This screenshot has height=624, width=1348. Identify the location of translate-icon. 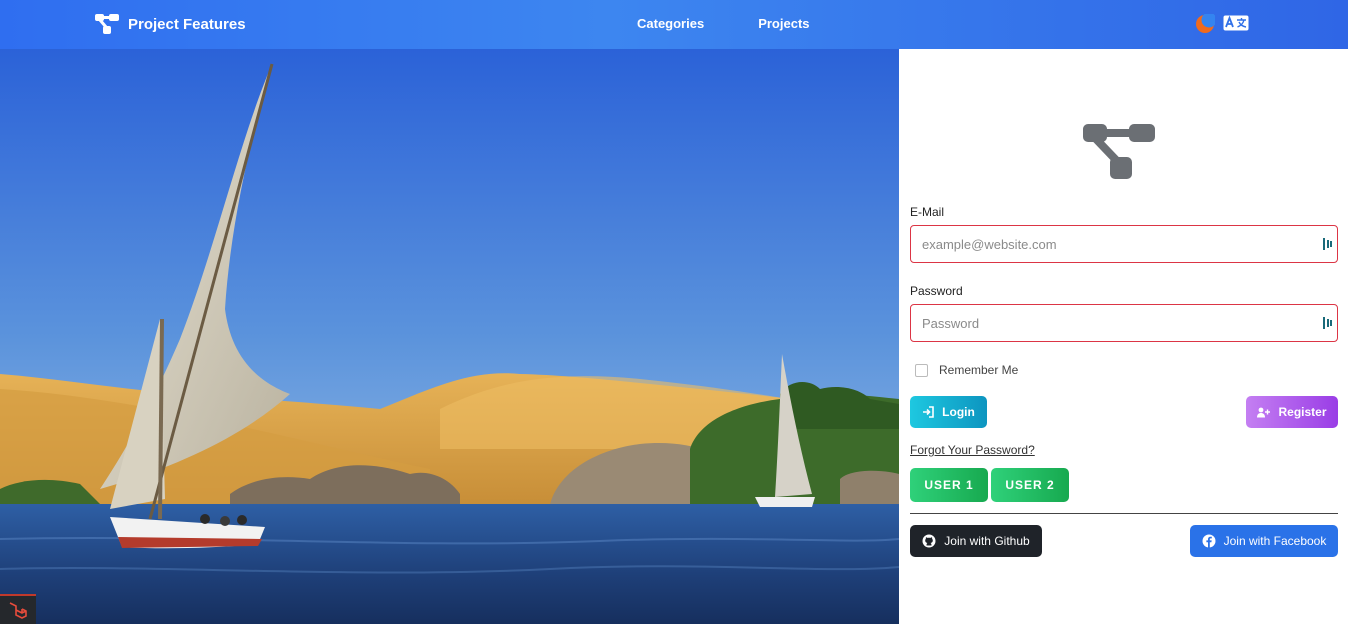
(1236, 24).